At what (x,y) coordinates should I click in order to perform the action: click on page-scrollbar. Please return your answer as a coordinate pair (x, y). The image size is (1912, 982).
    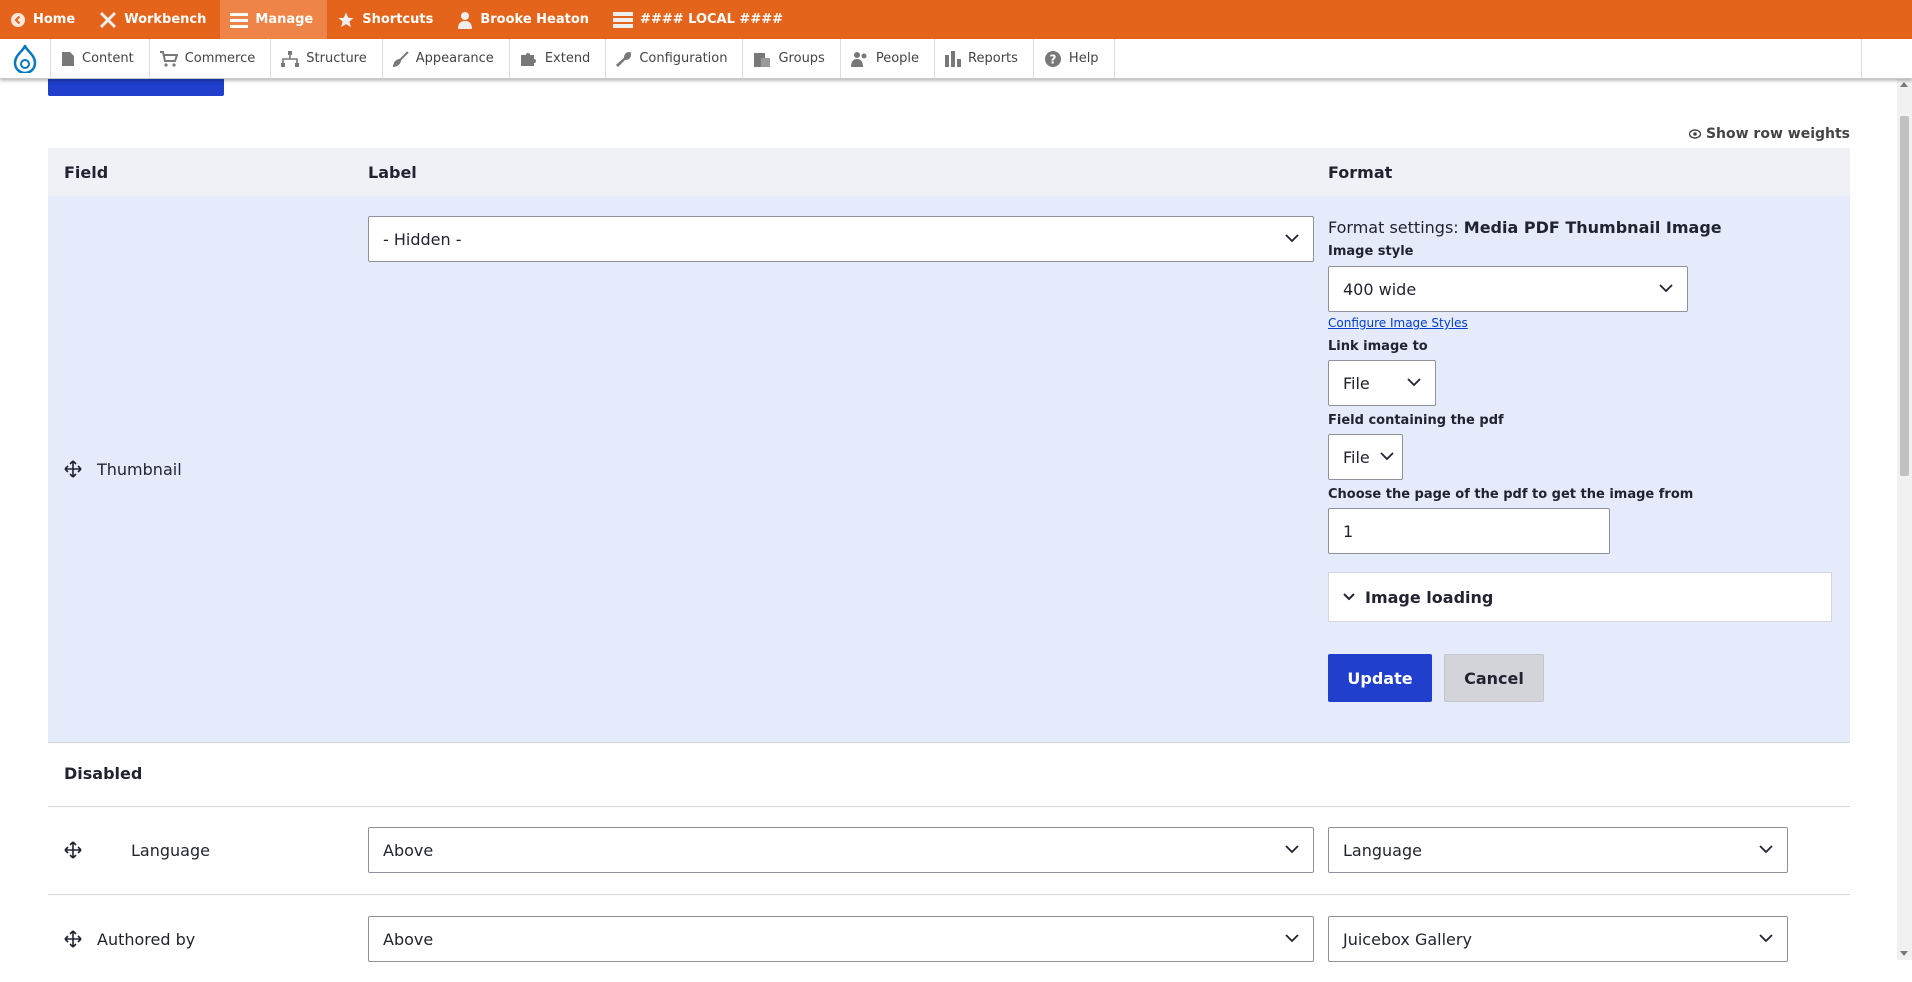
    Looking at the image, I should click on (1904, 519).